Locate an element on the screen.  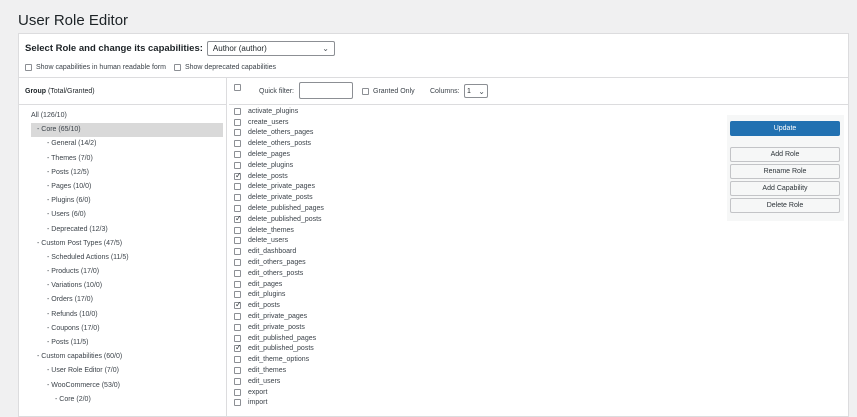
add-capability-button: Add Capability is located at coordinates (785, 188).